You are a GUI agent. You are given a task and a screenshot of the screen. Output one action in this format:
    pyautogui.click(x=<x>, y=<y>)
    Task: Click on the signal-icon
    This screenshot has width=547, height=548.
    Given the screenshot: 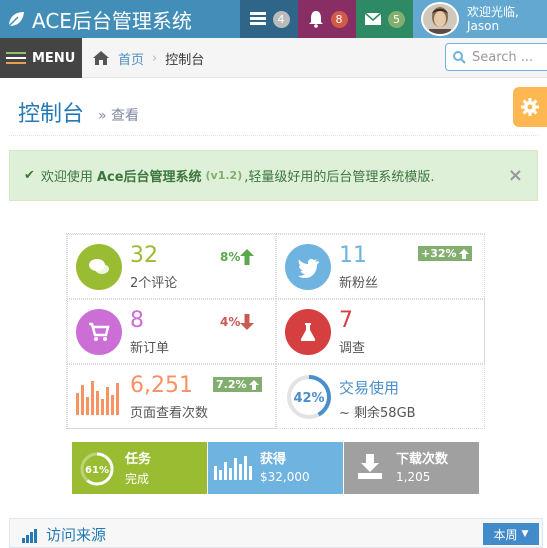 What is the action you would take?
    pyautogui.click(x=29, y=536)
    